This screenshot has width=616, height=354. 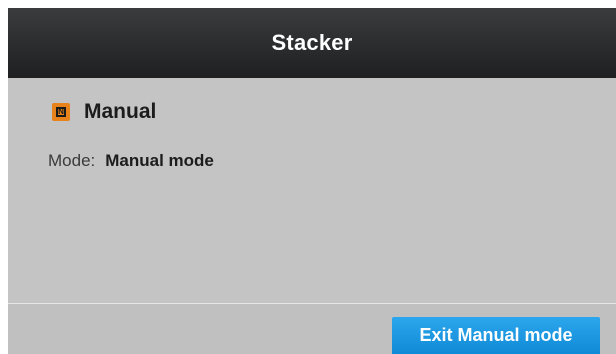 What do you see at coordinates (496, 335) in the screenshot?
I see `exit-manual-mode-button: Exit Manual mode` at bounding box center [496, 335].